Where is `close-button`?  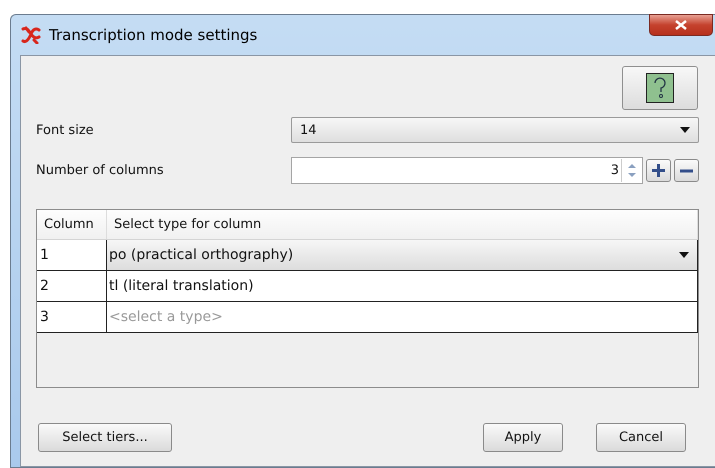
close-button is located at coordinates (681, 25).